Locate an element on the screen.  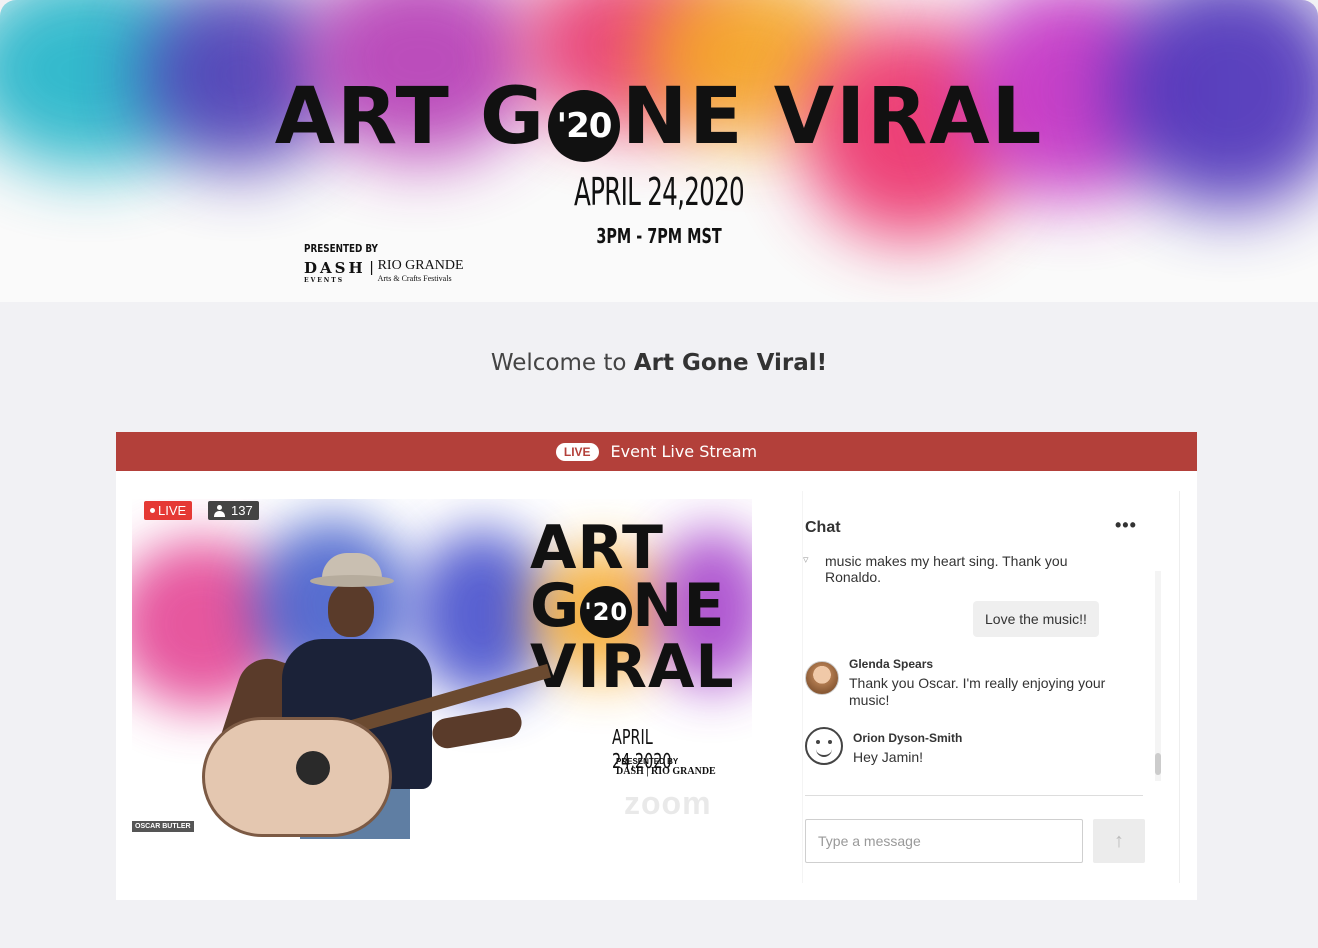
zoom-watermark: zoom is located at coordinates (668, 803).